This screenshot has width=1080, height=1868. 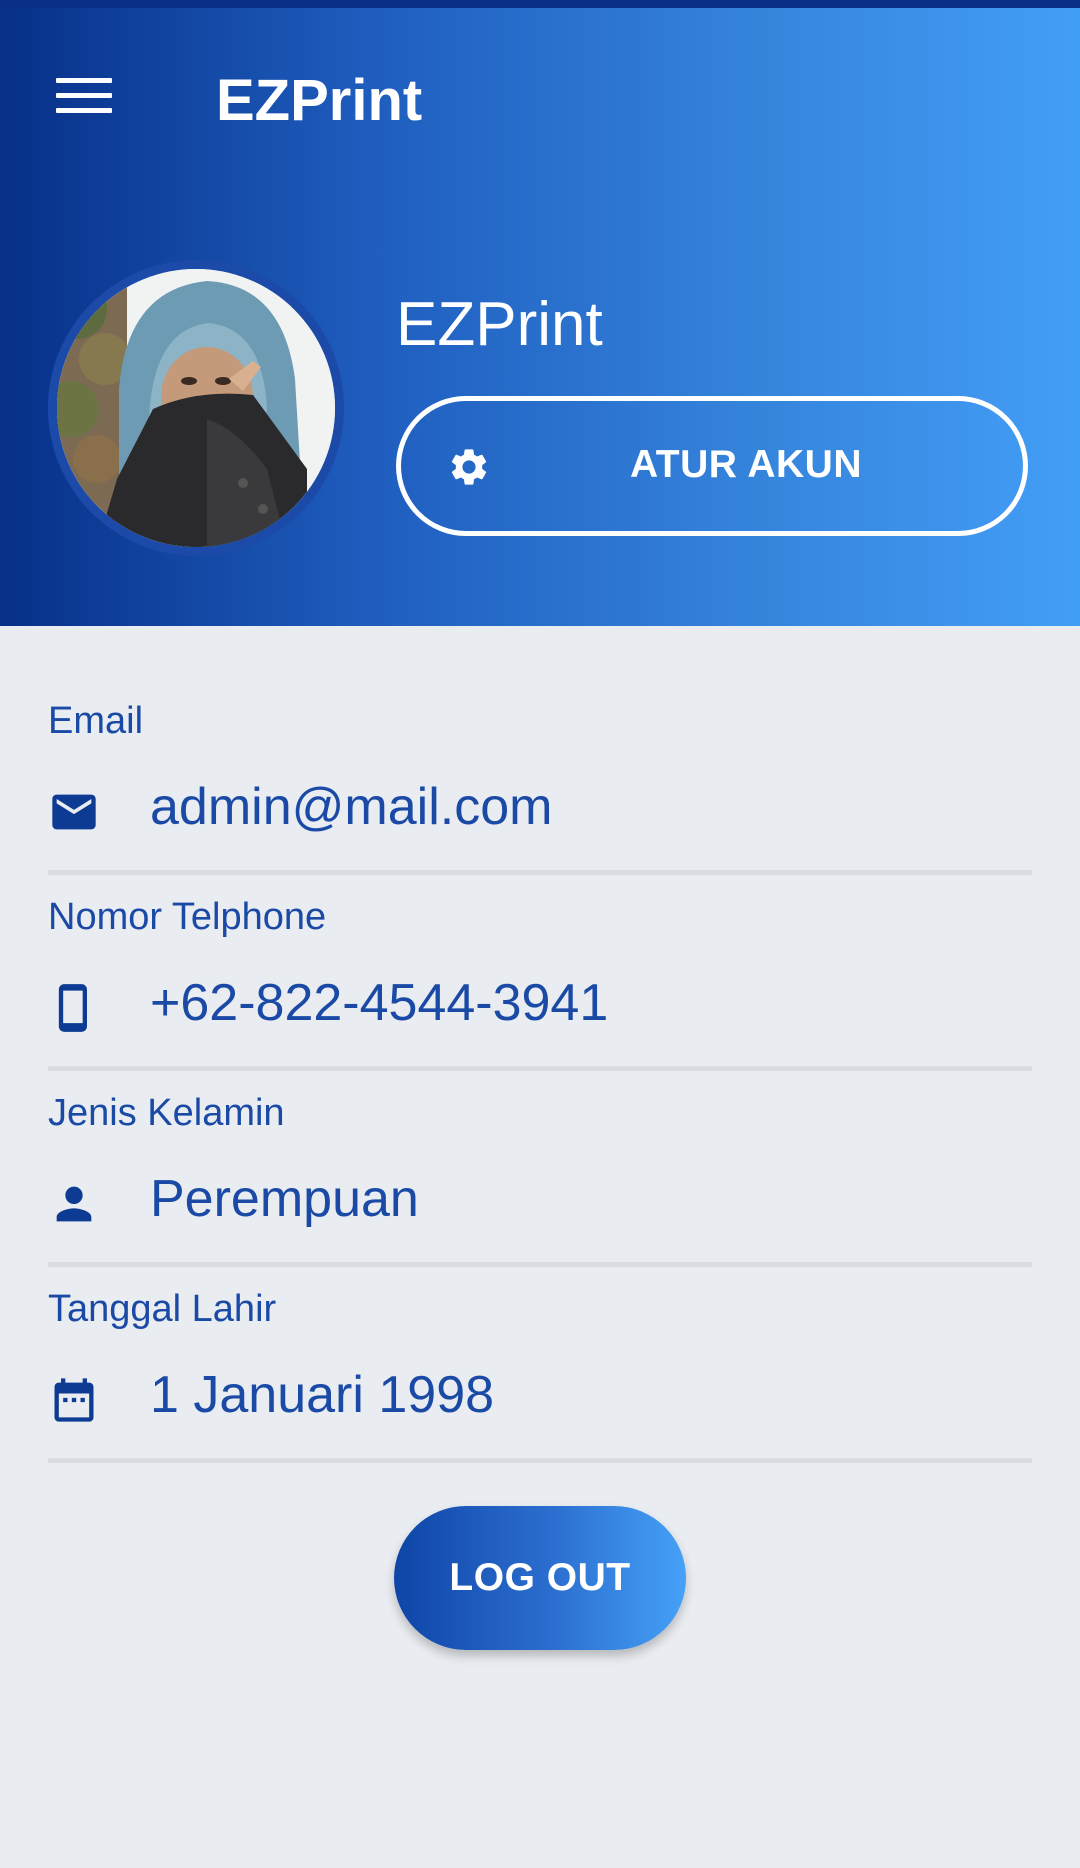 I want to click on avatar-photo, so click(x=196, y=408).